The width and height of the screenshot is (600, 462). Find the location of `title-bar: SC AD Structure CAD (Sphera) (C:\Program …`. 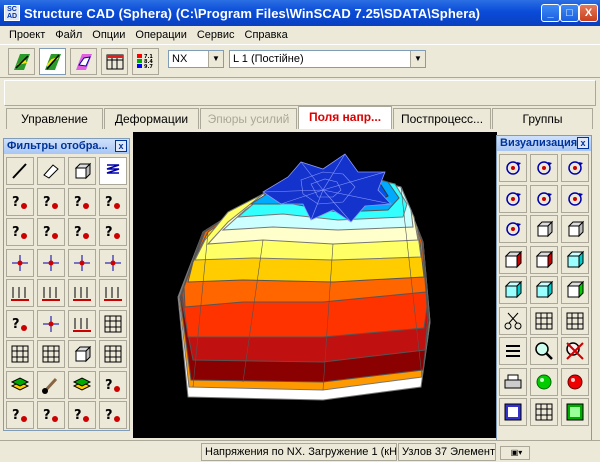

title-bar: SC AD Structure CAD (Sphera) (C:\Program … is located at coordinates (300, 13).